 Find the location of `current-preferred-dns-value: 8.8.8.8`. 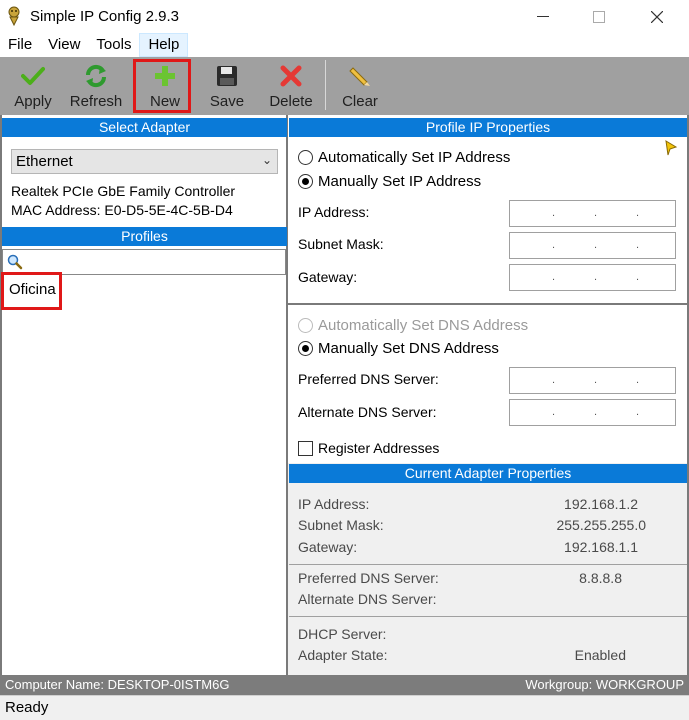

current-preferred-dns-value: 8.8.8.8 is located at coordinates (600, 578).